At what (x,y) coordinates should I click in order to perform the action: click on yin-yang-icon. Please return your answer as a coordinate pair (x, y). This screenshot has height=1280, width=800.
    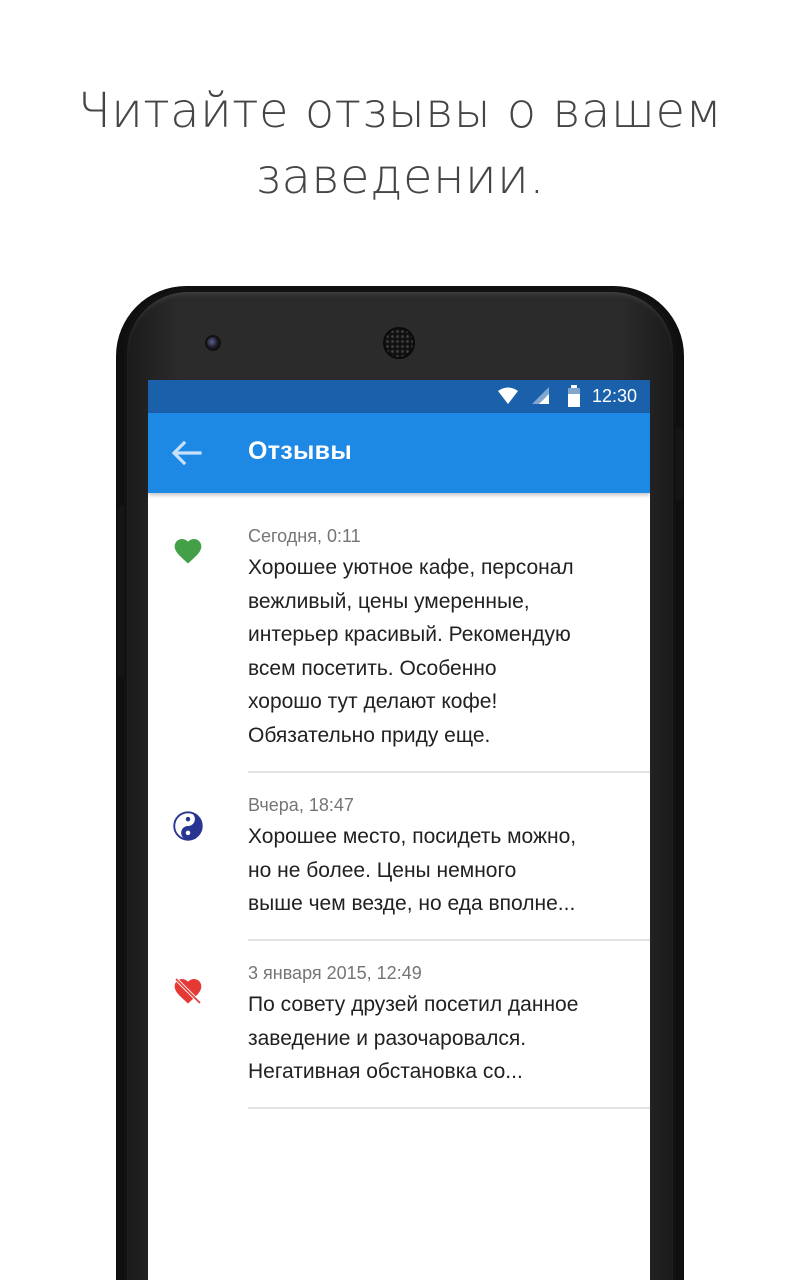
    Looking at the image, I should click on (188, 826).